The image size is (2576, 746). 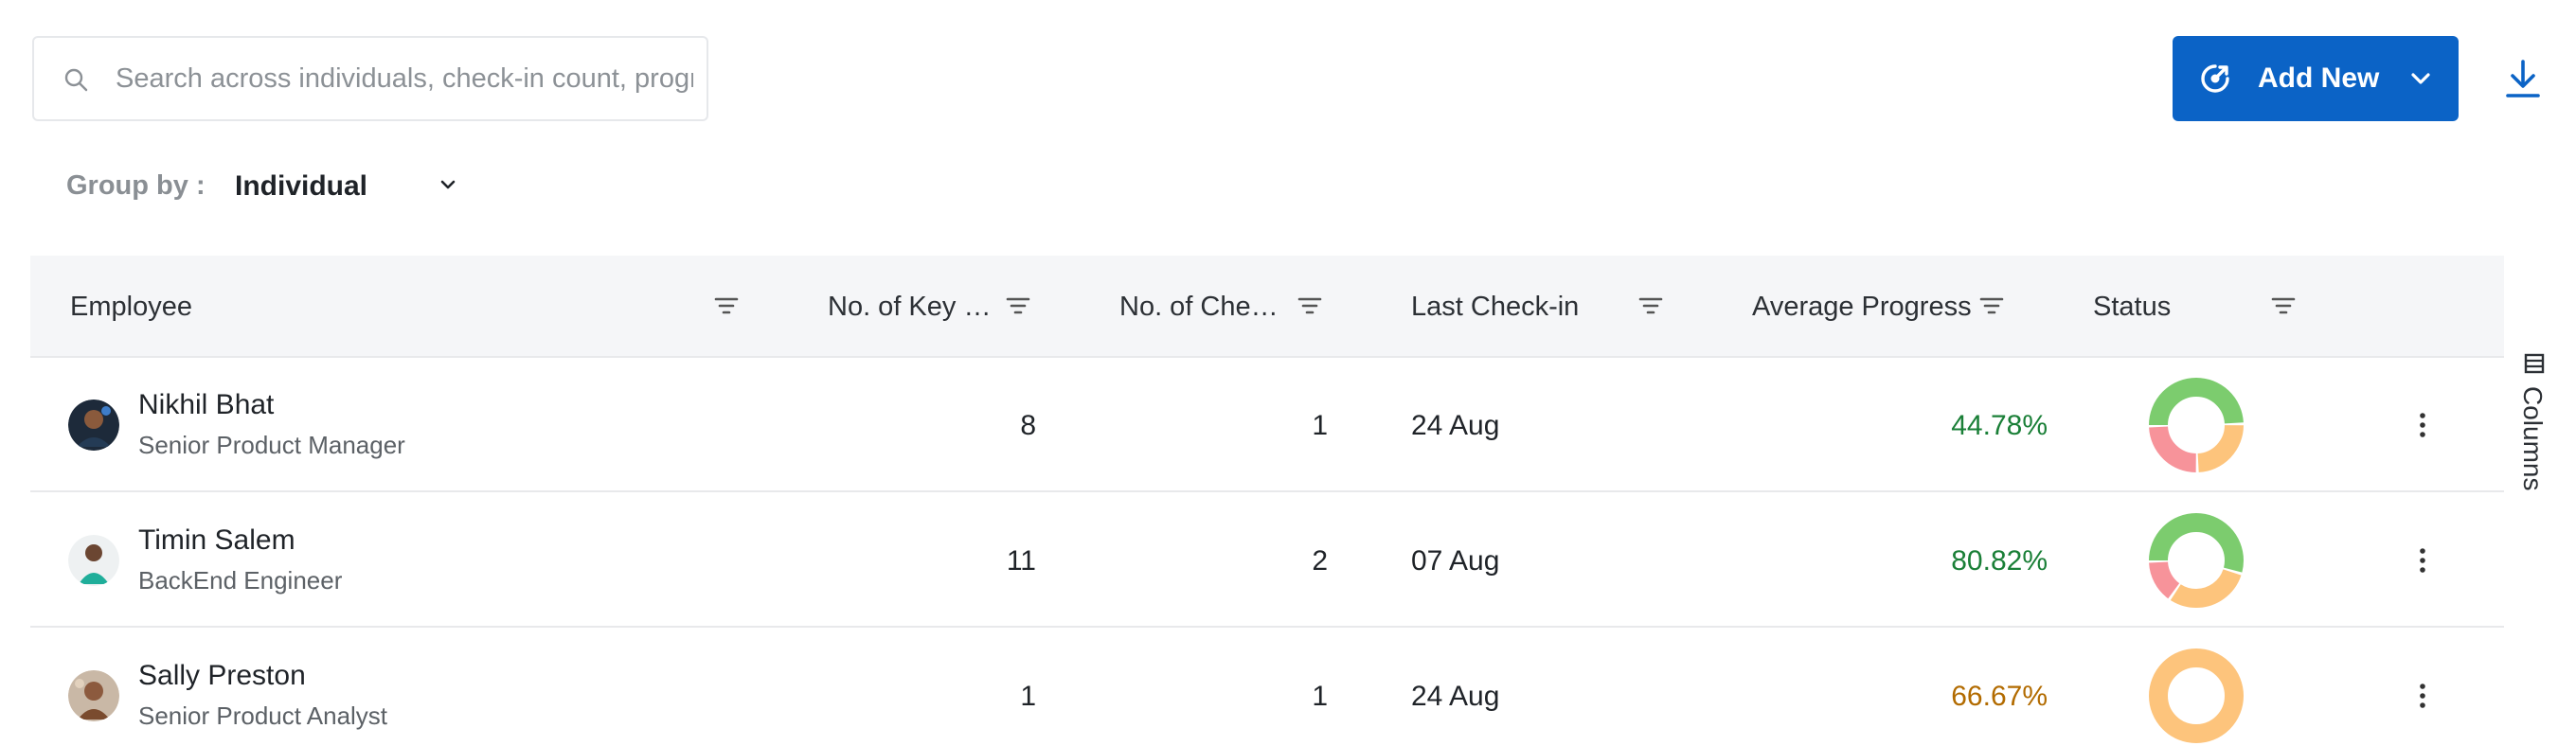 I want to click on average-progress: 44.78%, so click(x=1999, y=426).